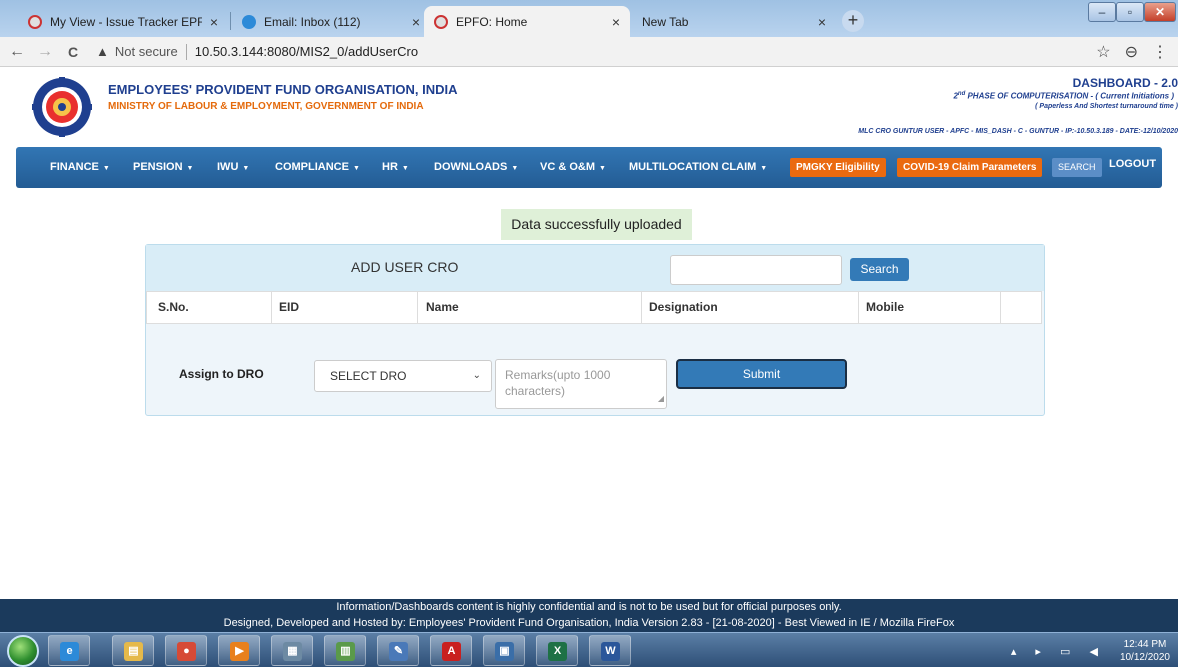  Describe the element at coordinates (173, 307) in the screenshot. I see `column-header-sno: S.No.` at that location.